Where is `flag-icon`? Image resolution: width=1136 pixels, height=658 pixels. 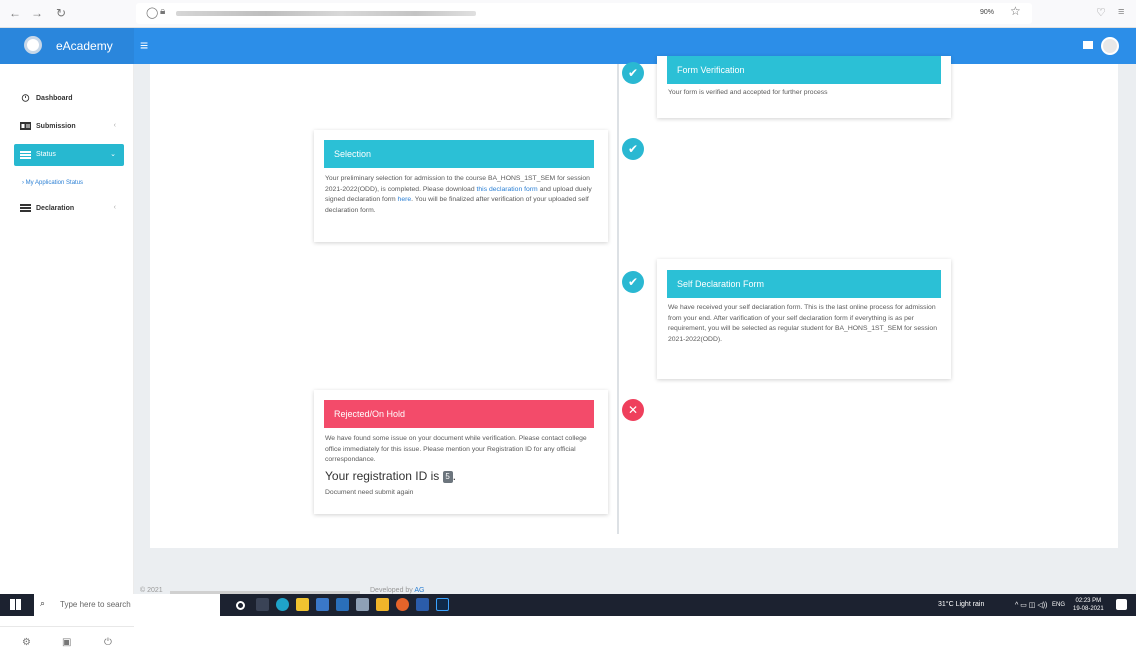 flag-icon is located at coordinates (1088, 45).